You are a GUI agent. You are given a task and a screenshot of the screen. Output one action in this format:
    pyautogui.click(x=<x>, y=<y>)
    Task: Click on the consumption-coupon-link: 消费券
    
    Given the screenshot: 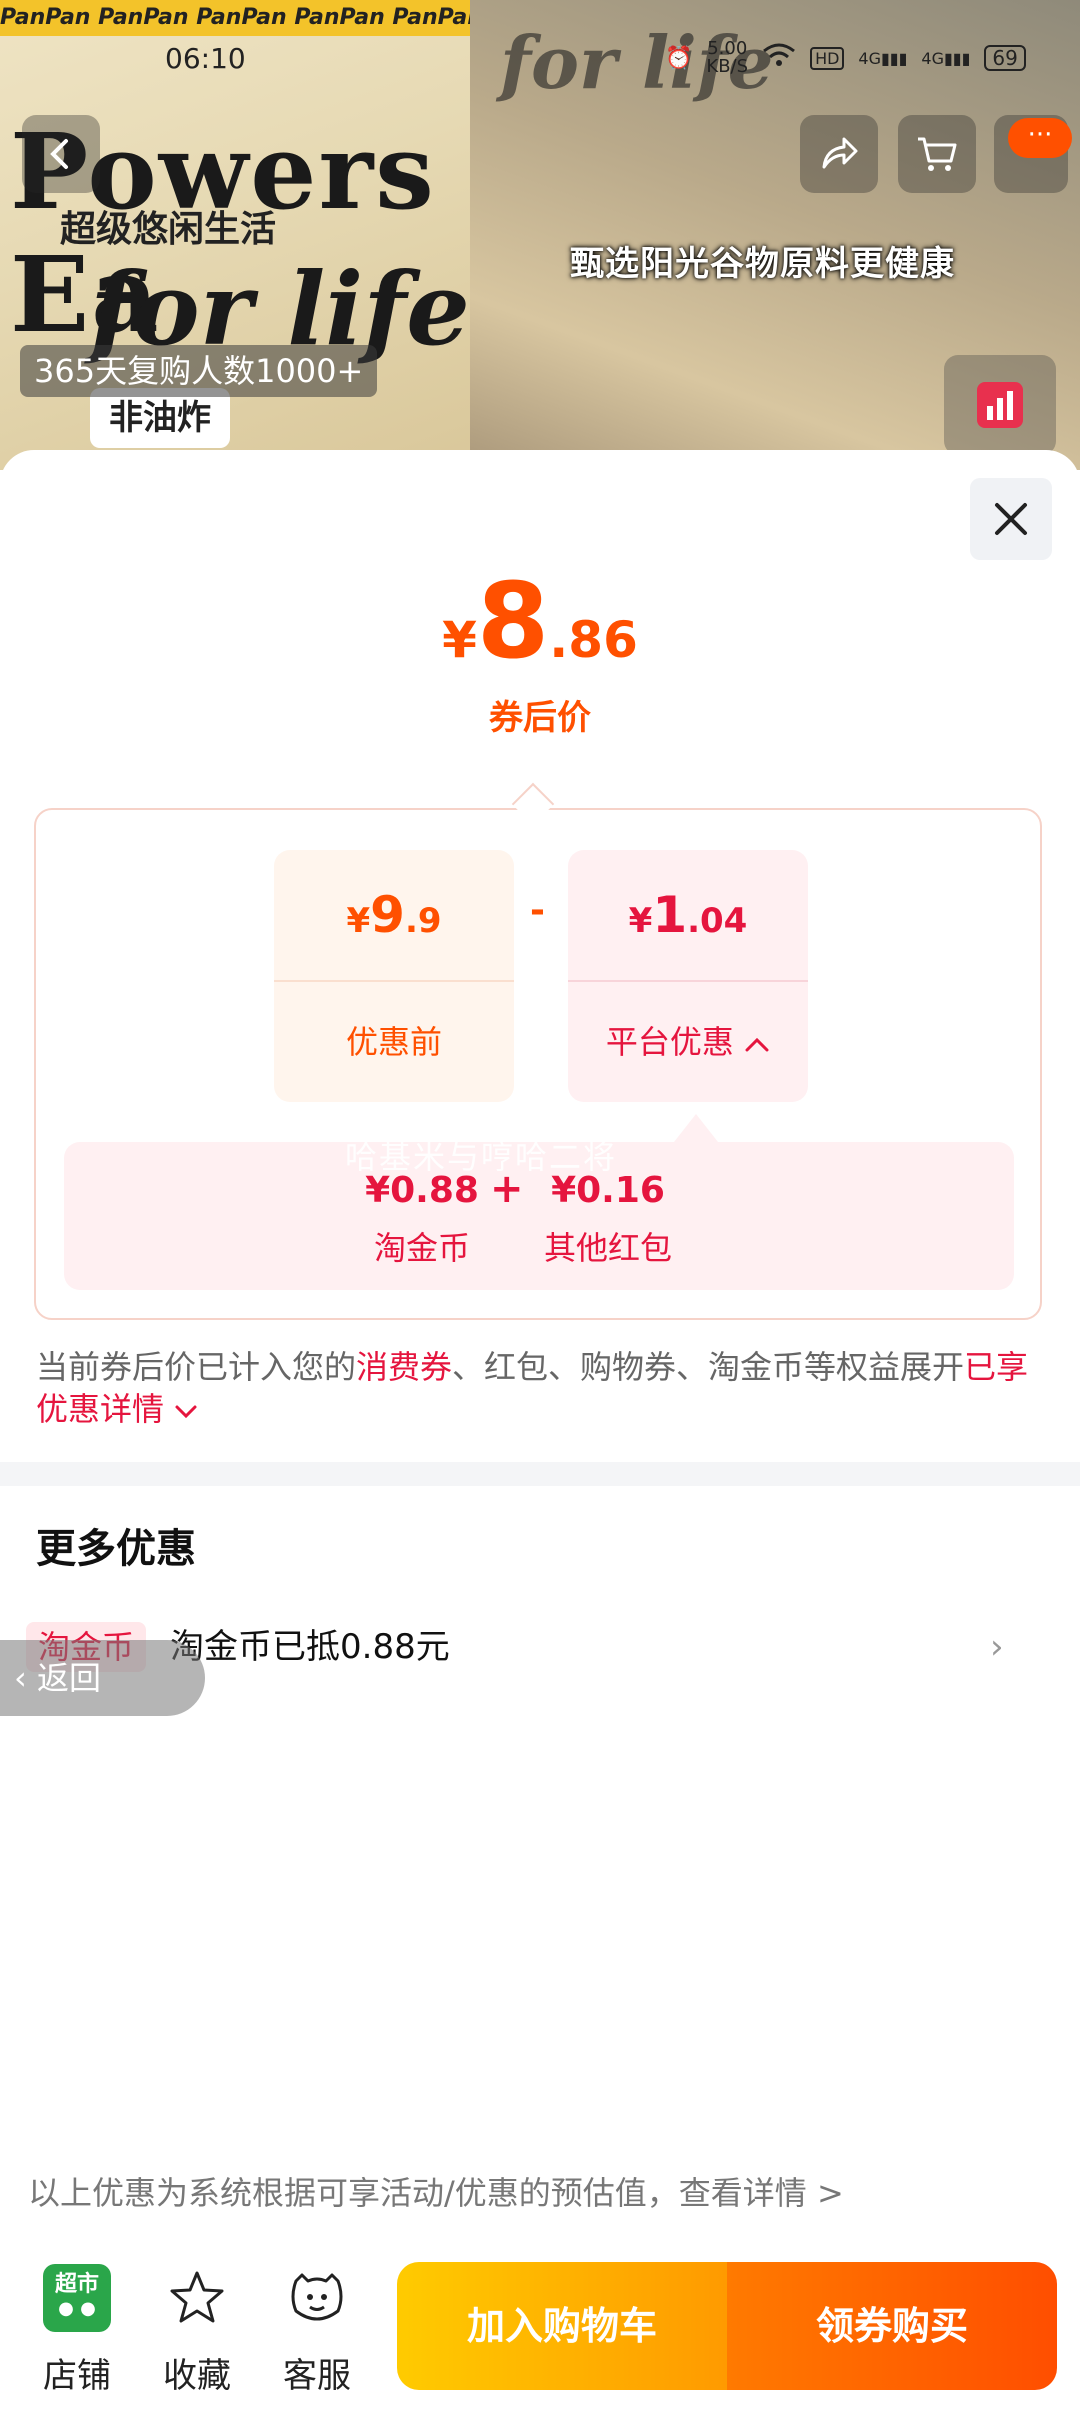 What is the action you would take?
    pyautogui.click(x=404, y=1367)
    